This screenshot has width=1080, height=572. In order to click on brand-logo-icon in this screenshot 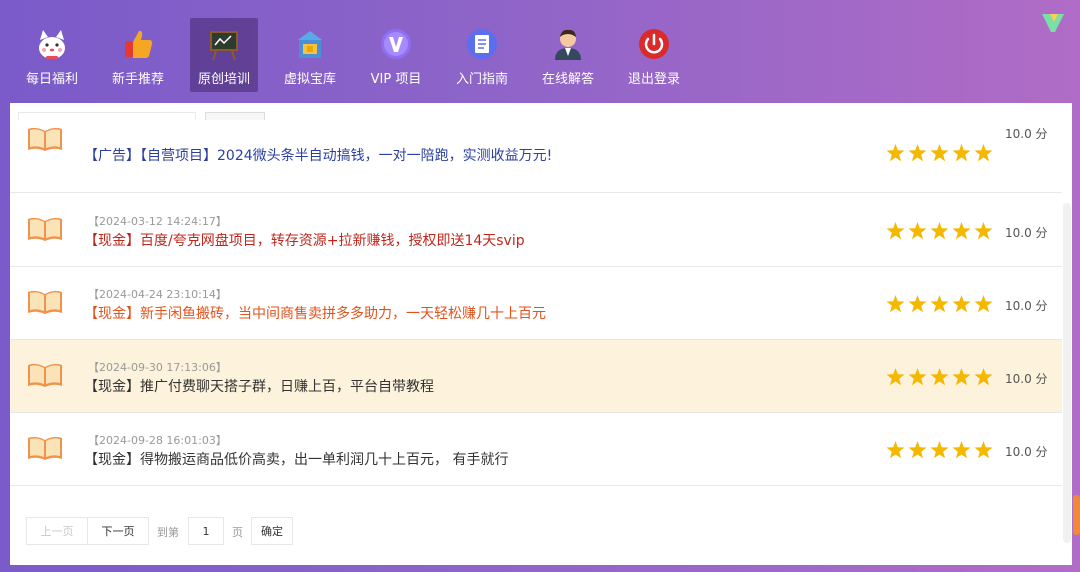, I will do `click(1053, 23)`.